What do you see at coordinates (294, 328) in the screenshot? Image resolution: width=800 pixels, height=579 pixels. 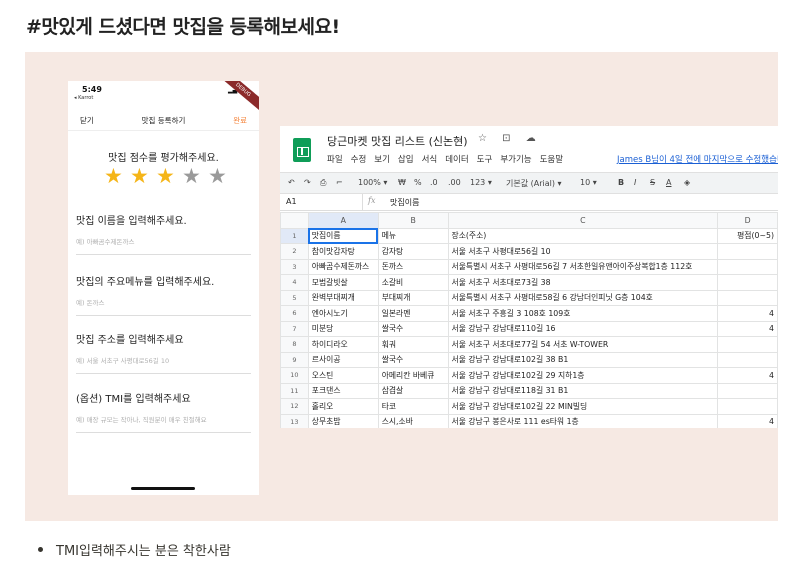 I see `row-number: 7` at bounding box center [294, 328].